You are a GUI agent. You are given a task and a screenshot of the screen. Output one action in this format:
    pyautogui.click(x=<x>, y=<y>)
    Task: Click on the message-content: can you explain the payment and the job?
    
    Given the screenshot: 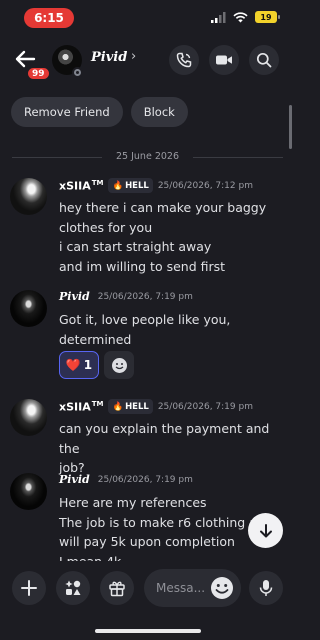 What is the action you would take?
    pyautogui.click(x=172, y=448)
    